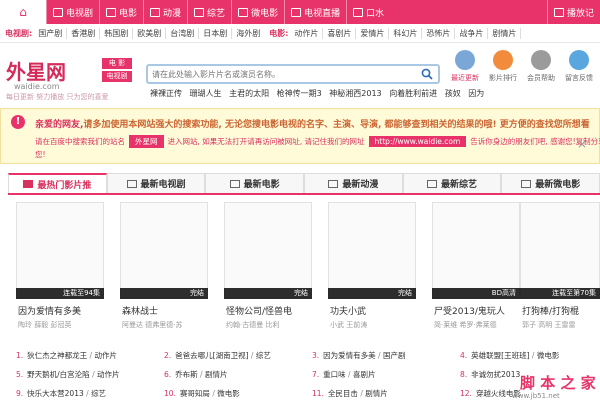  What do you see at coordinates (355, 93) in the screenshot?
I see `hot-link: 神秘湘西2013` at bounding box center [355, 93].